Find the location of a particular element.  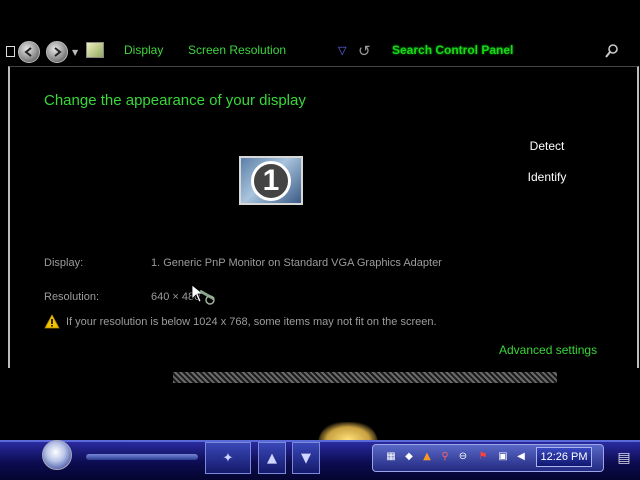

horizontal-scrollbar is located at coordinates (365, 377).